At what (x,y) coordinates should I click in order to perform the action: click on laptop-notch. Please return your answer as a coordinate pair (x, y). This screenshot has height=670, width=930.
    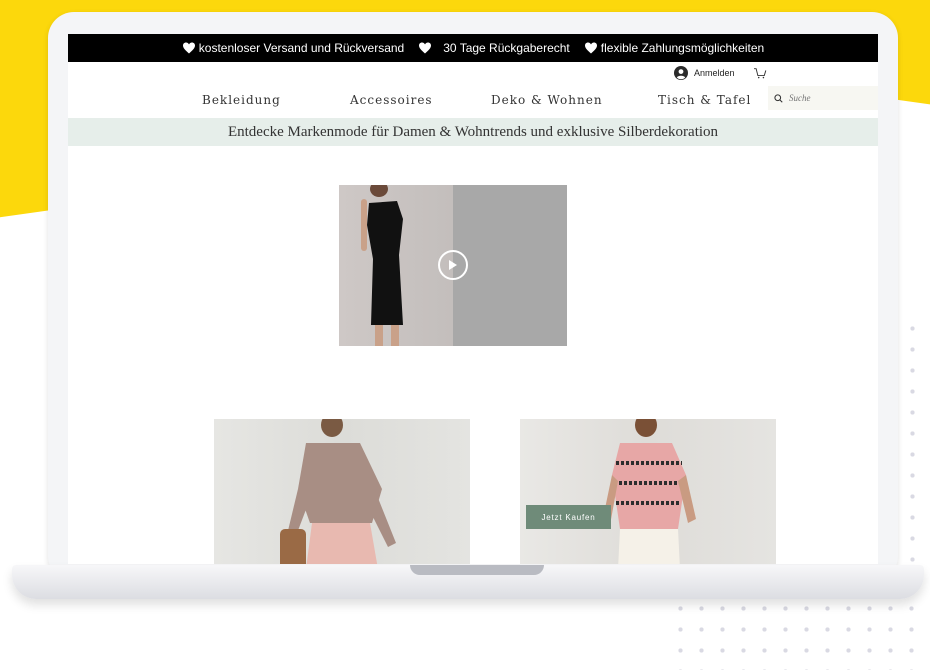
    Looking at the image, I should click on (477, 570).